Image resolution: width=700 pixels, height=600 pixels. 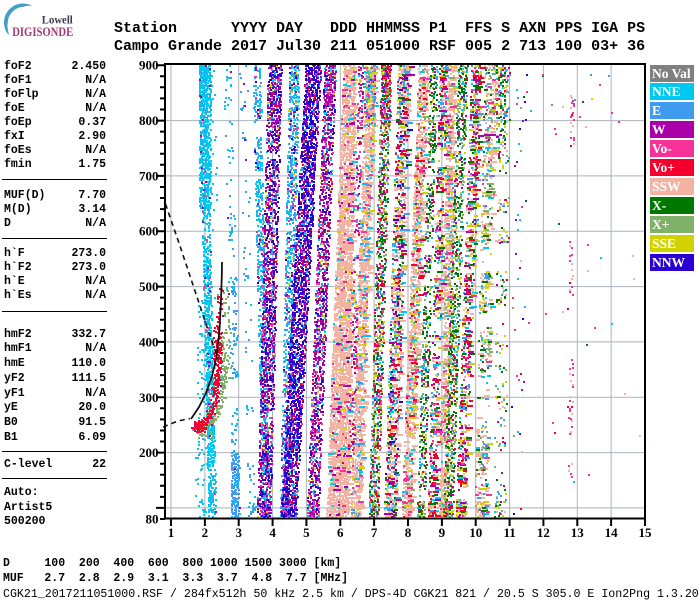 What do you see at coordinates (149, 65) in the screenshot?
I see `svg-text: 900` at bounding box center [149, 65].